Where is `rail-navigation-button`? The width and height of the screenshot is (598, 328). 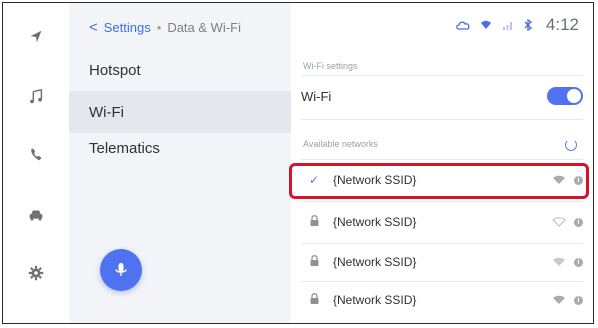
rail-navigation-button is located at coordinates (36, 37).